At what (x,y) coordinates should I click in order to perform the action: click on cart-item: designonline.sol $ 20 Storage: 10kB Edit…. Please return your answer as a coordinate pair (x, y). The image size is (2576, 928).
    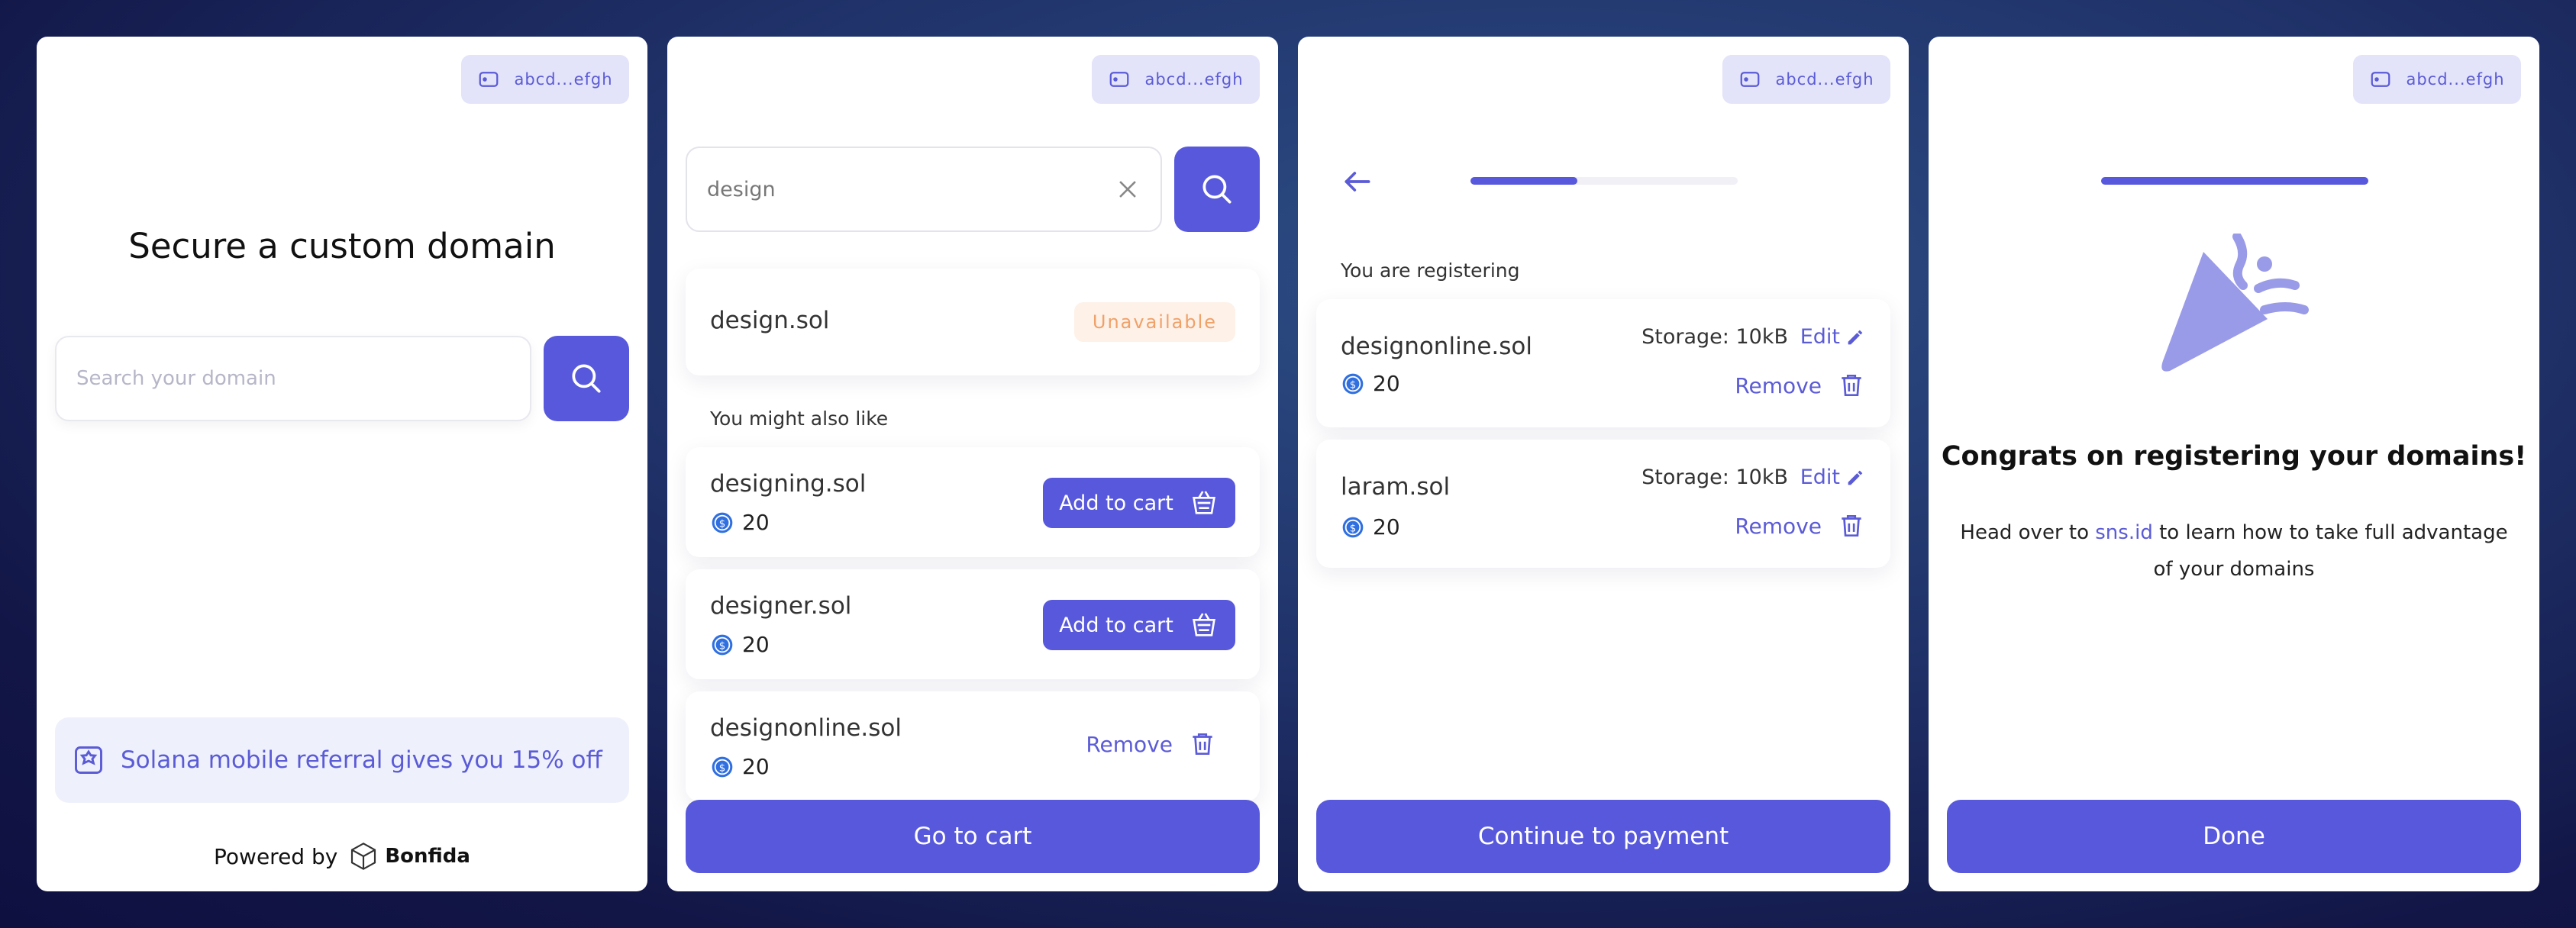
    Looking at the image, I should click on (1603, 363).